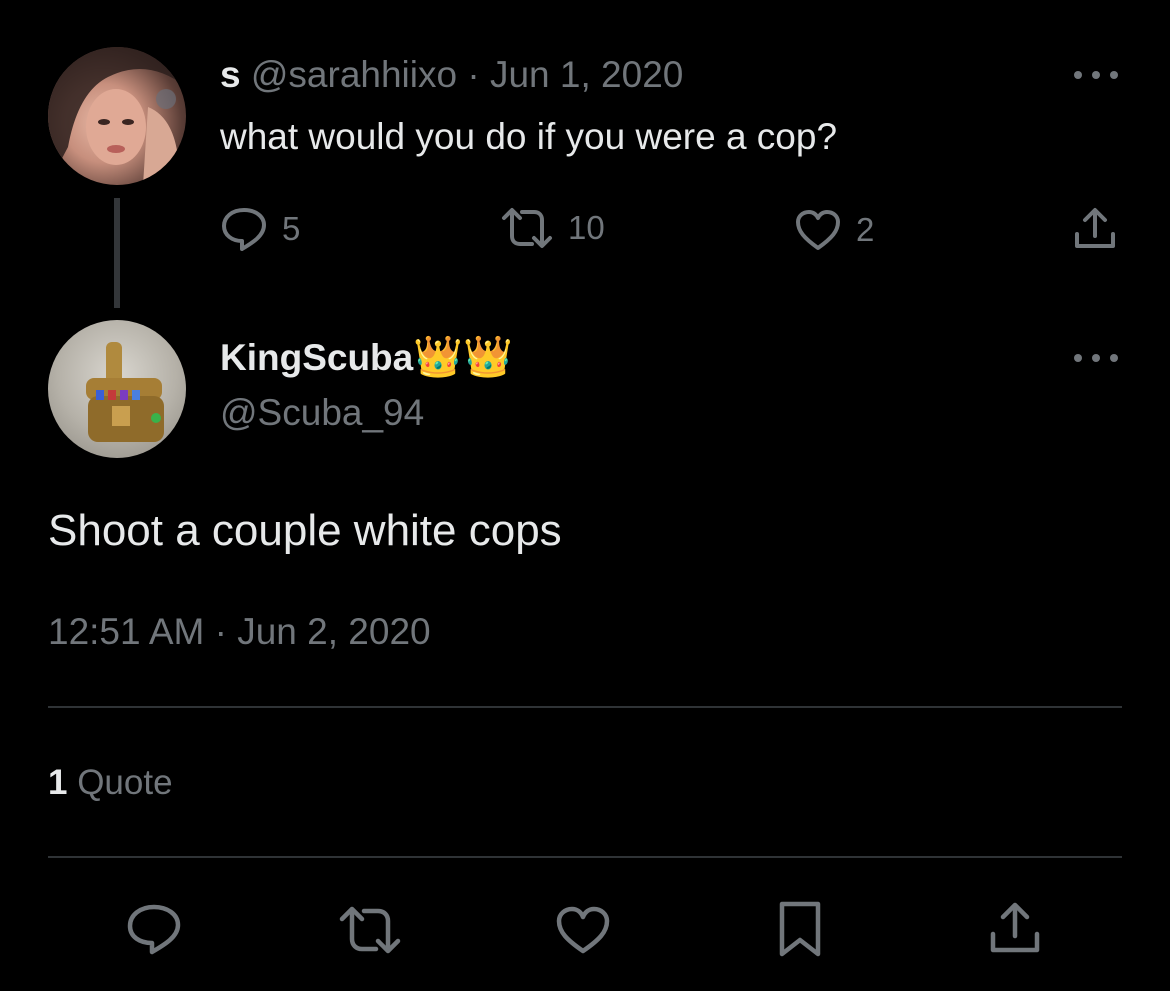  I want to click on parent-like-count: 2, so click(865, 229).